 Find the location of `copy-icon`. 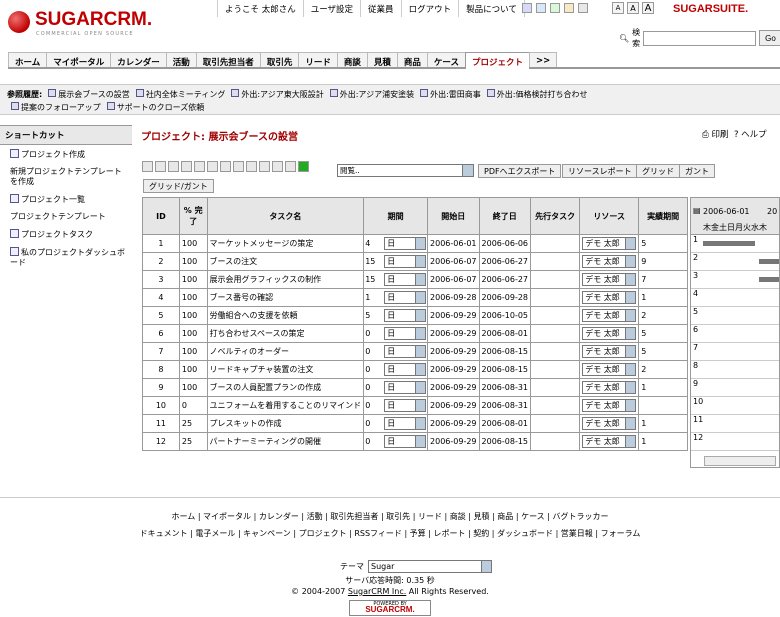

copy-icon is located at coordinates (186, 166).